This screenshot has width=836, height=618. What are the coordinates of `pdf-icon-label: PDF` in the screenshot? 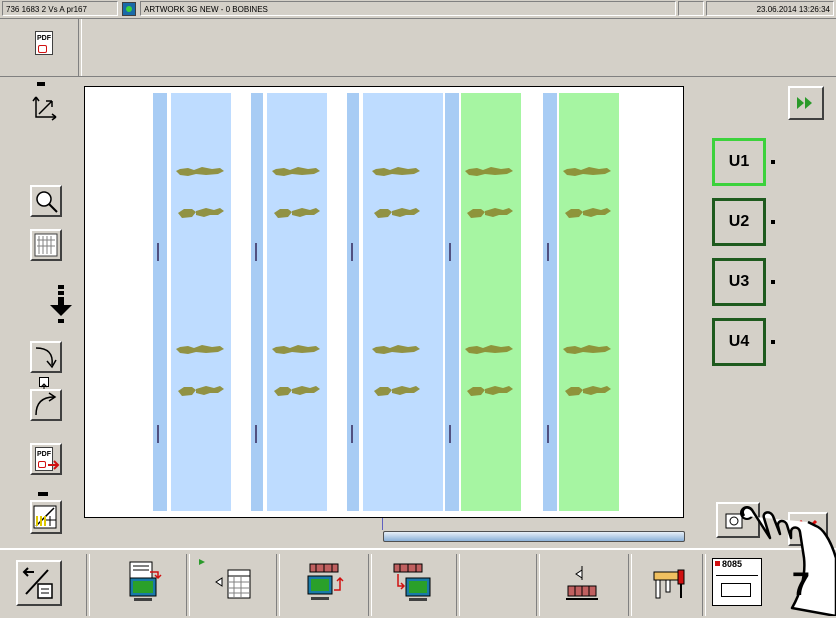 It's located at (44, 38).